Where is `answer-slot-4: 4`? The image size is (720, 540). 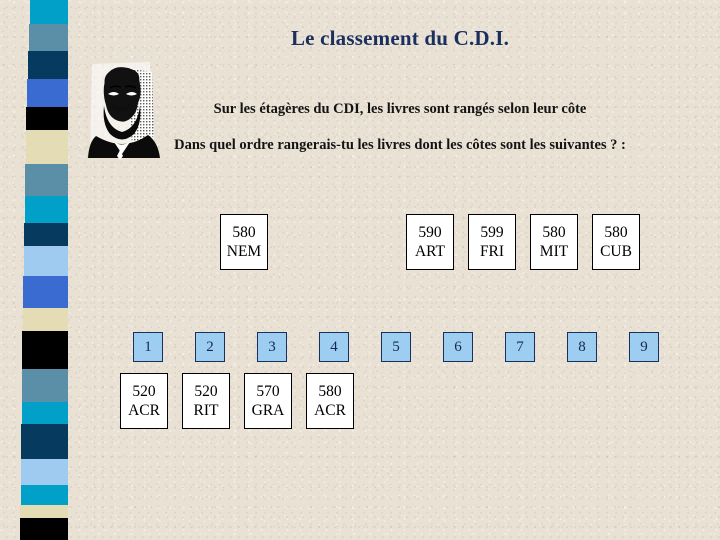
answer-slot-4: 4 is located at coordinates (334, 347).